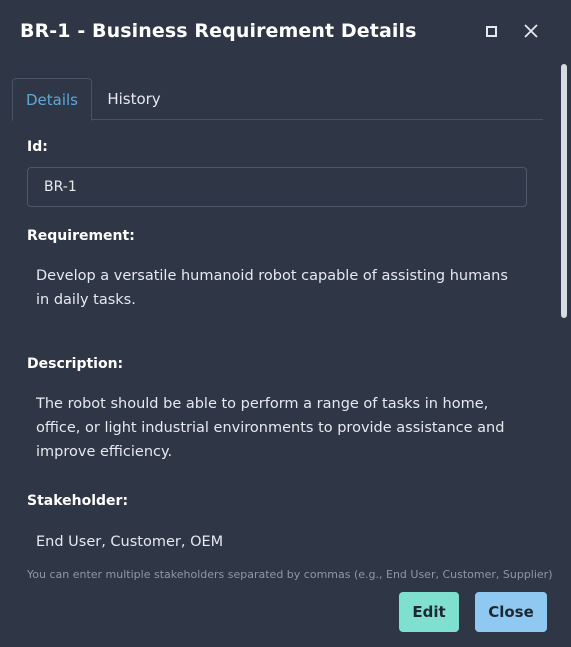 The image size is (571, 647). Describe the element at coordinates (511, 612) in the screenshot. I see `close-button: Close` at that location.